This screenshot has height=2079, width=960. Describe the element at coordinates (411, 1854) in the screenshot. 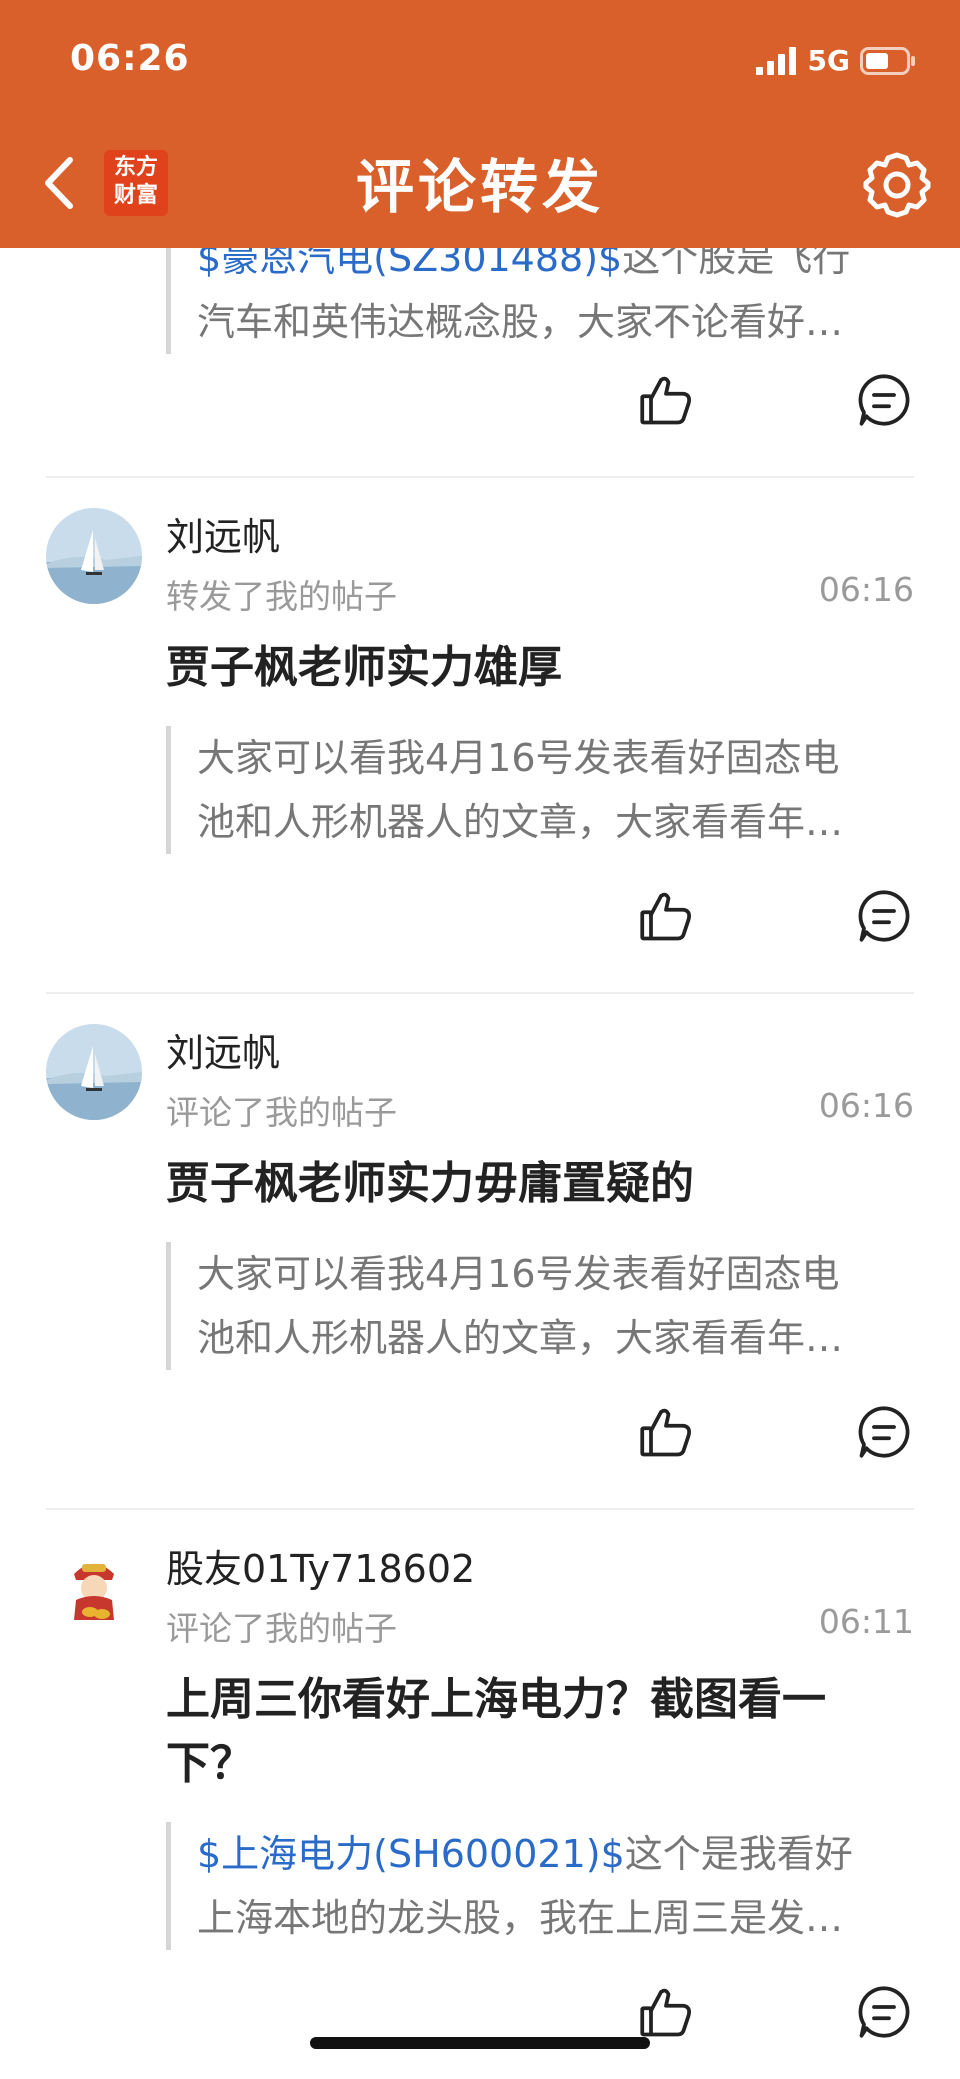

I see `stock-link: $上海电力(SH600021)$` at that location.